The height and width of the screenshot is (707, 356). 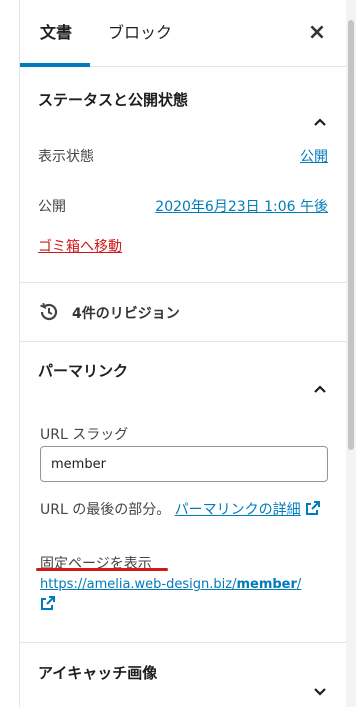 I want to click on permalink-panel-header: パーマリンク, so click(x=183, y=371).